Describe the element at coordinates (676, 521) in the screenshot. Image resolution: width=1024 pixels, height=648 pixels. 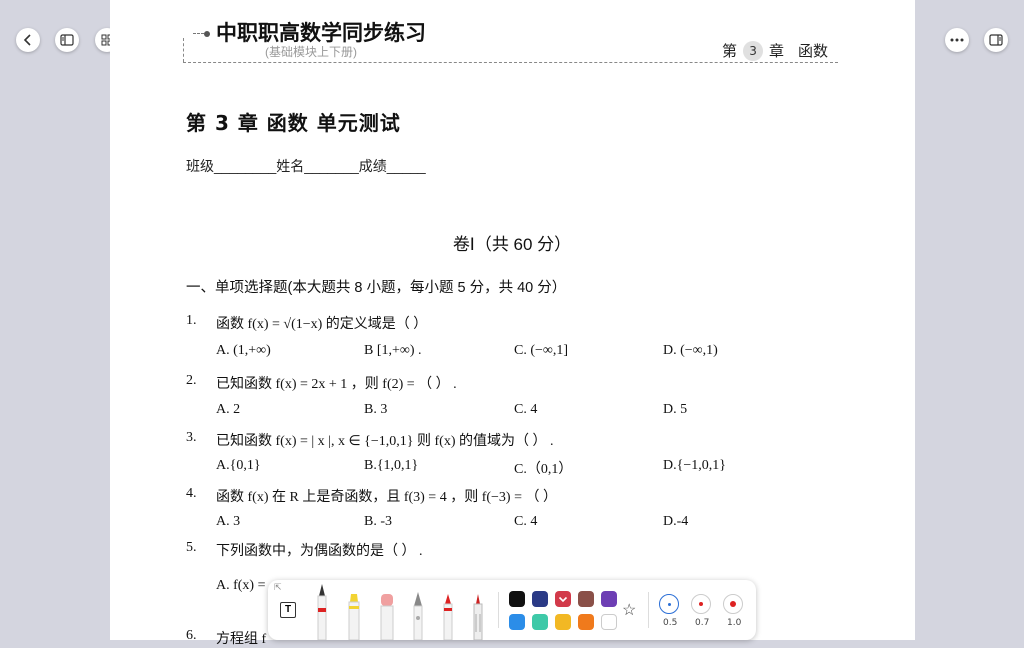
I see `option-d: D.-4` at that location.